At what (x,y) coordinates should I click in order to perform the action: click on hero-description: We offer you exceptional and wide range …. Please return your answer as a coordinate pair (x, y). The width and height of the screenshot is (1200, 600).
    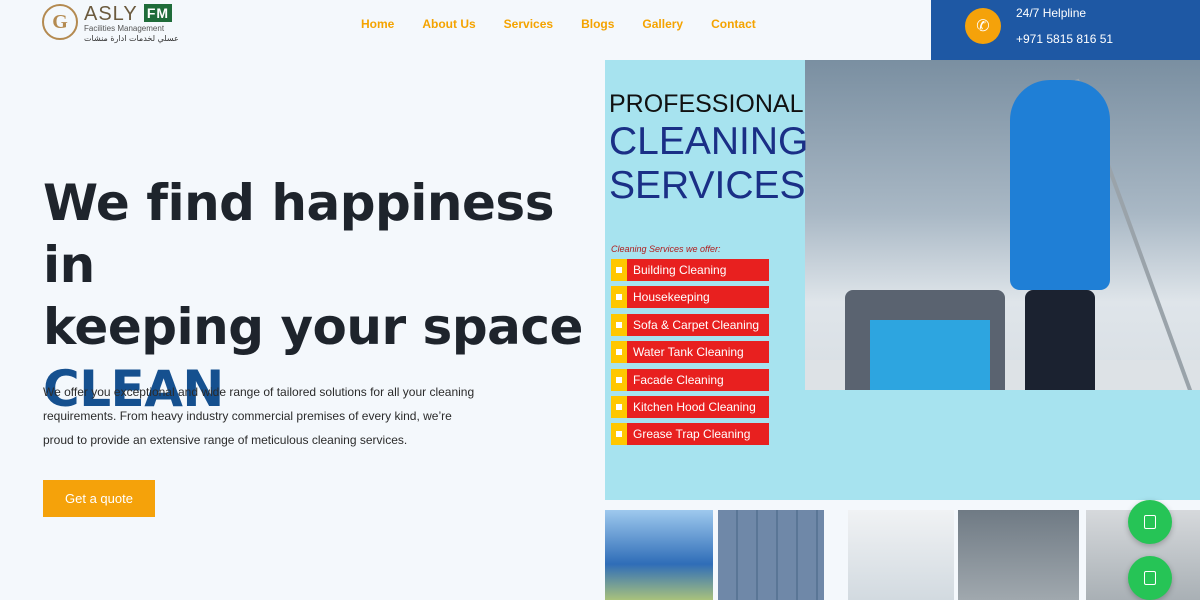
    Looking at the image, I should click on (259, 416).